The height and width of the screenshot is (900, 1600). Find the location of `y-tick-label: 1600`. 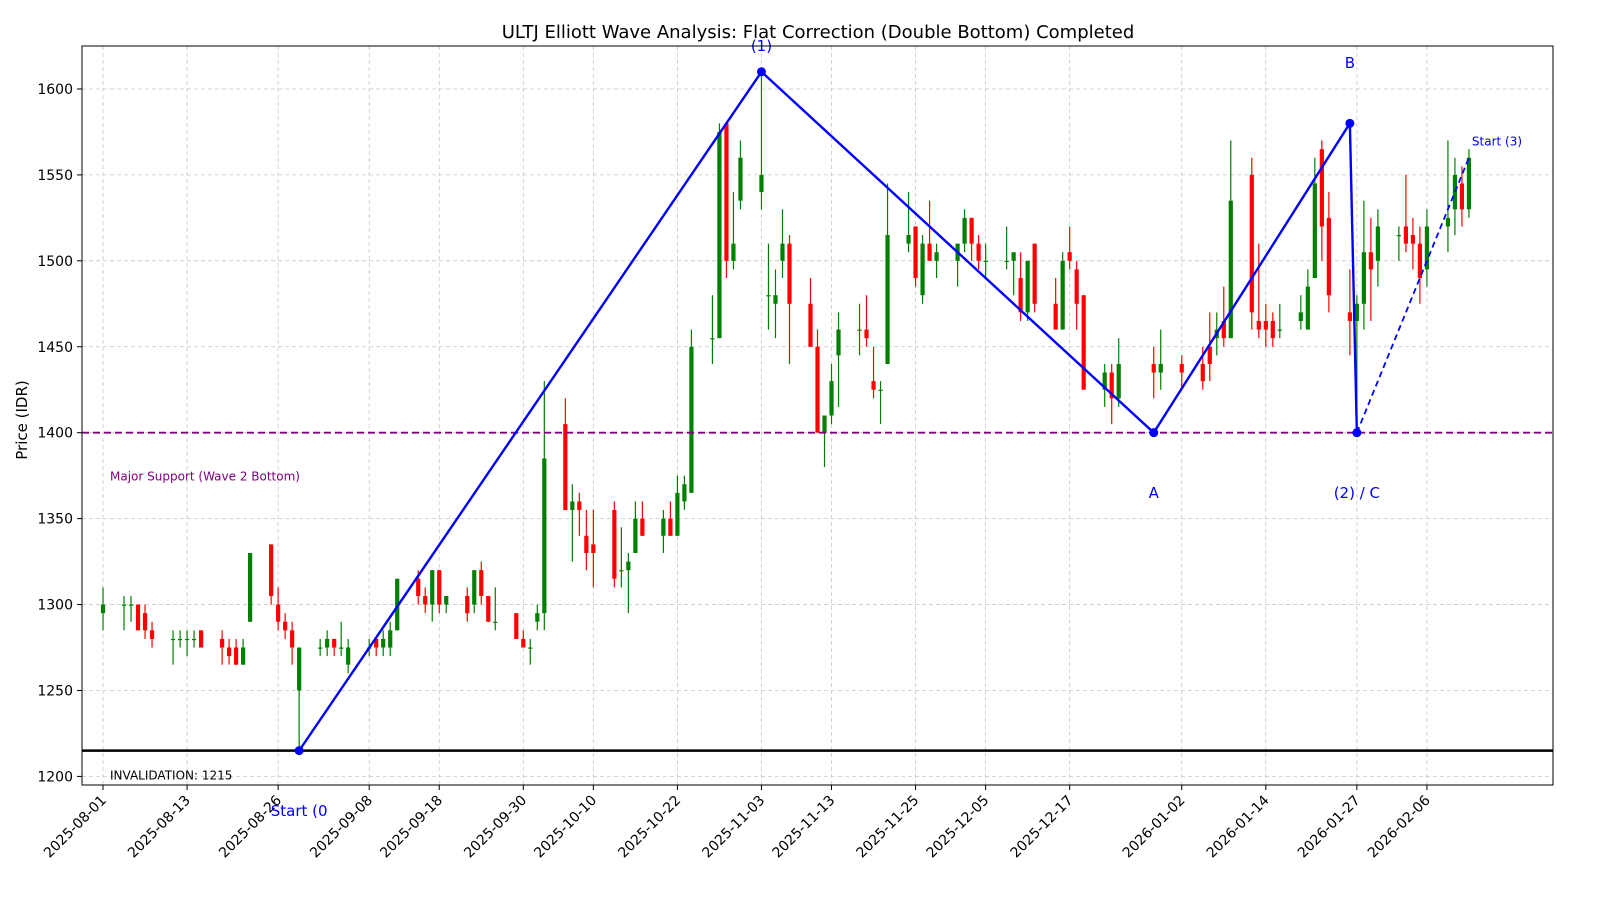

y-tick-label: 1600 is located at coordinates (55, 90).